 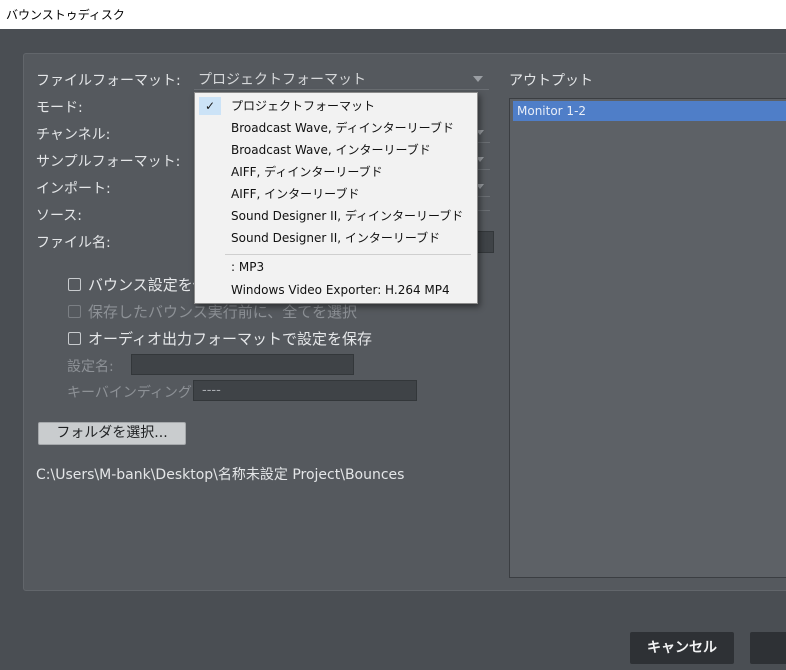 I want to click on save-bounce-settings-label: バウンス設定を保, so click(x=148, y=285).